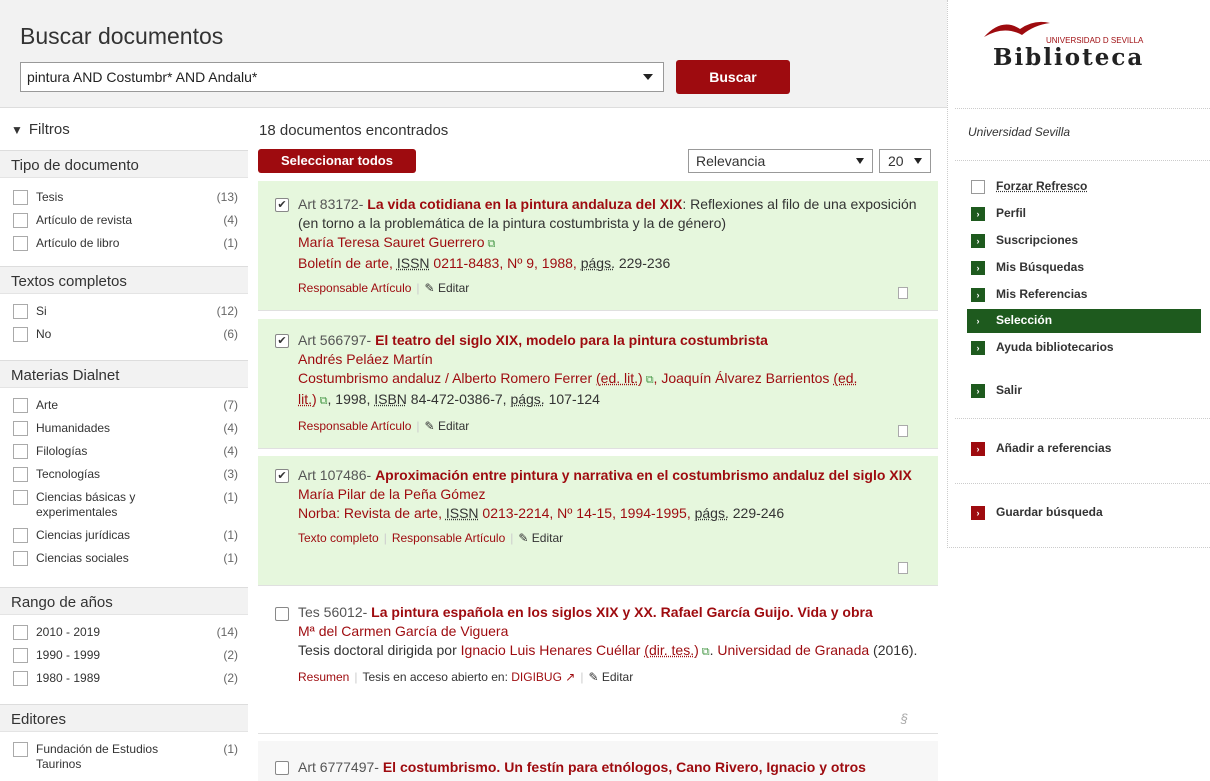 The width and height of the screenshot is (1210, 781). I want to click on results-count: 18 documentos encontrados, so click(354, 130).